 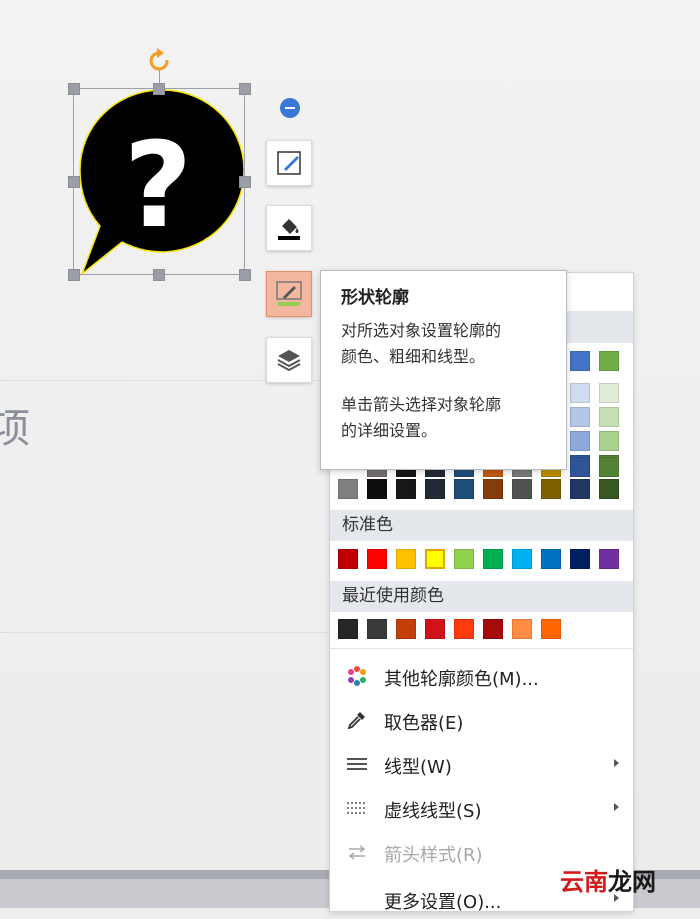 I want to click on menu-item-label: 箭头样式(R), so click(x=433, y=855).